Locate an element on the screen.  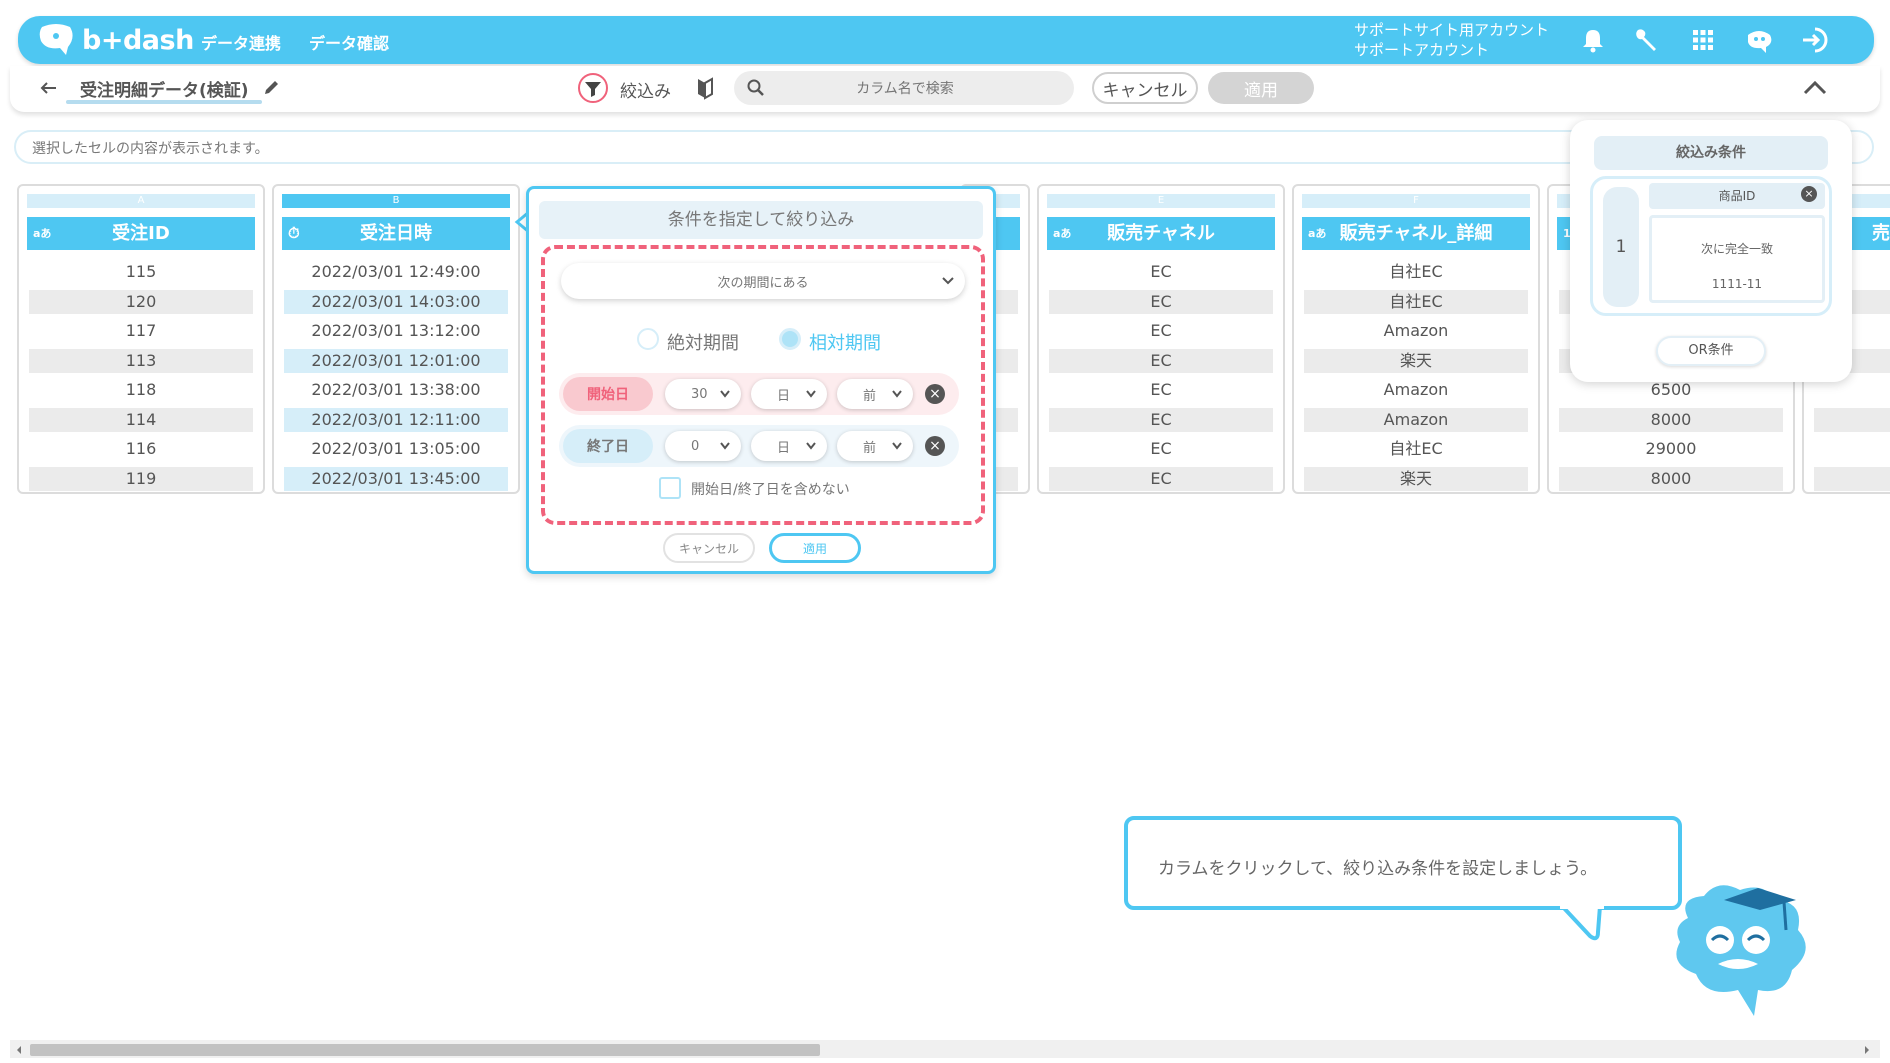
table-cell: 113 is located at coordinates (141, 361).